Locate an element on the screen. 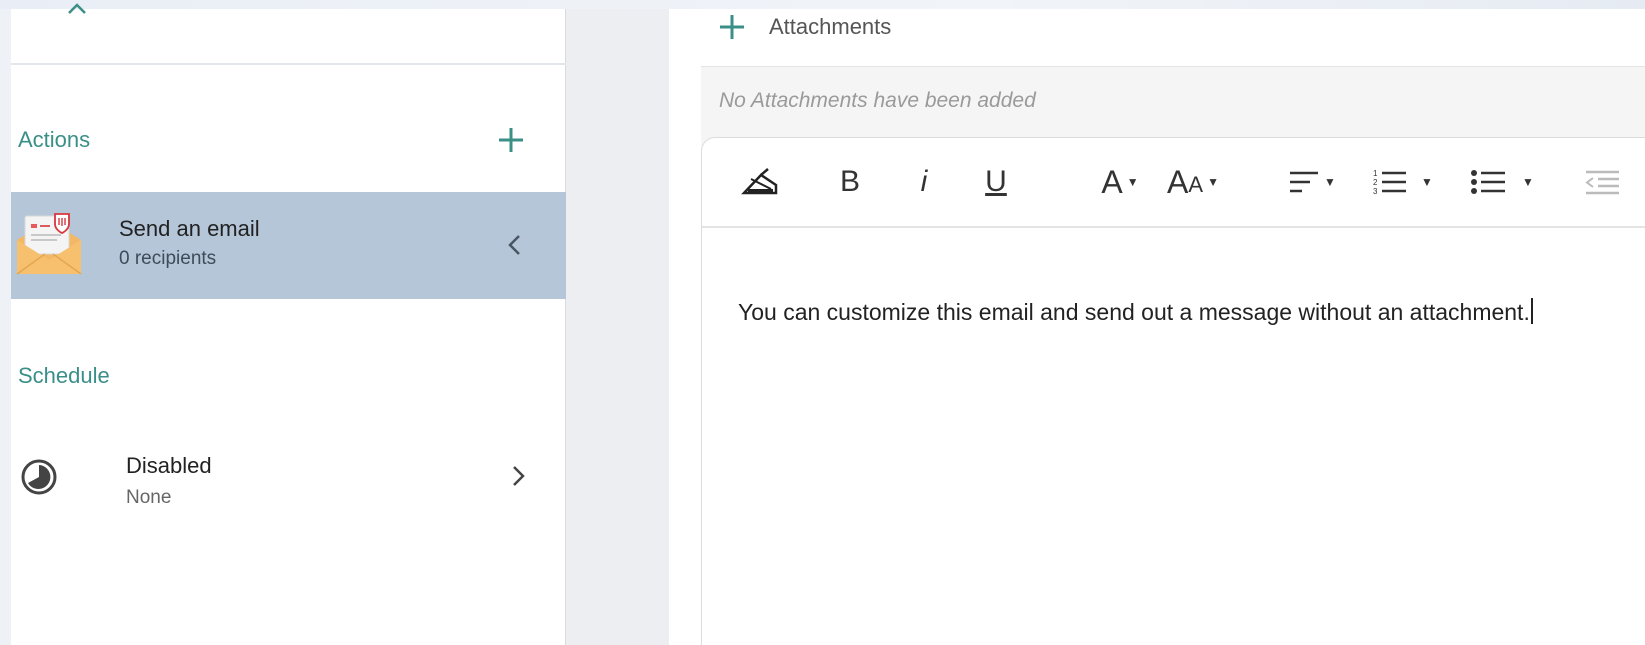 The width and height of the screenshot is (1645, 645). ordered-list-dropdown: 1 2 3 ▼ is located at coordinates (1403, 182).